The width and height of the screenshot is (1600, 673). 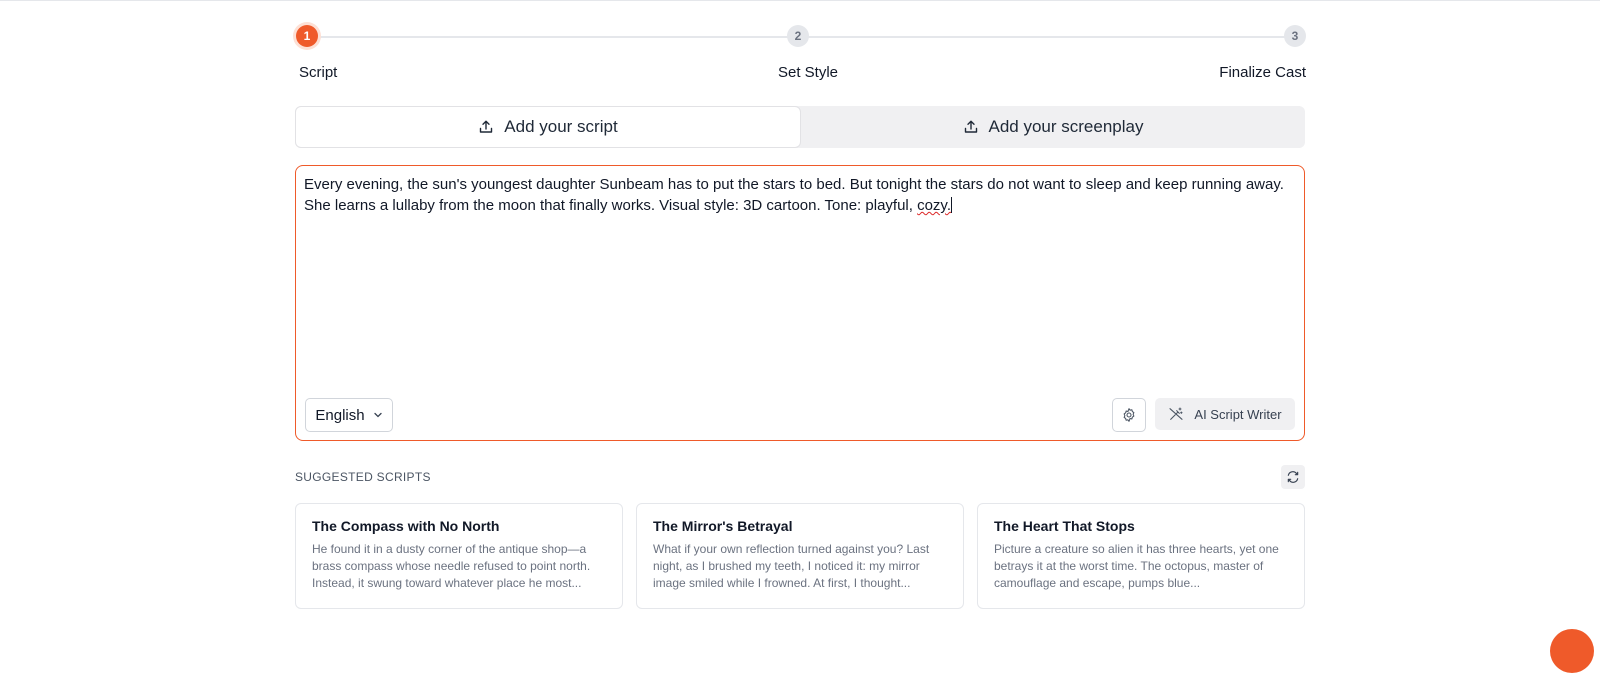 What do you see at coordinates (800, 0) in the screenshot?
I see `top-divider` at bounding box center [800, 0].